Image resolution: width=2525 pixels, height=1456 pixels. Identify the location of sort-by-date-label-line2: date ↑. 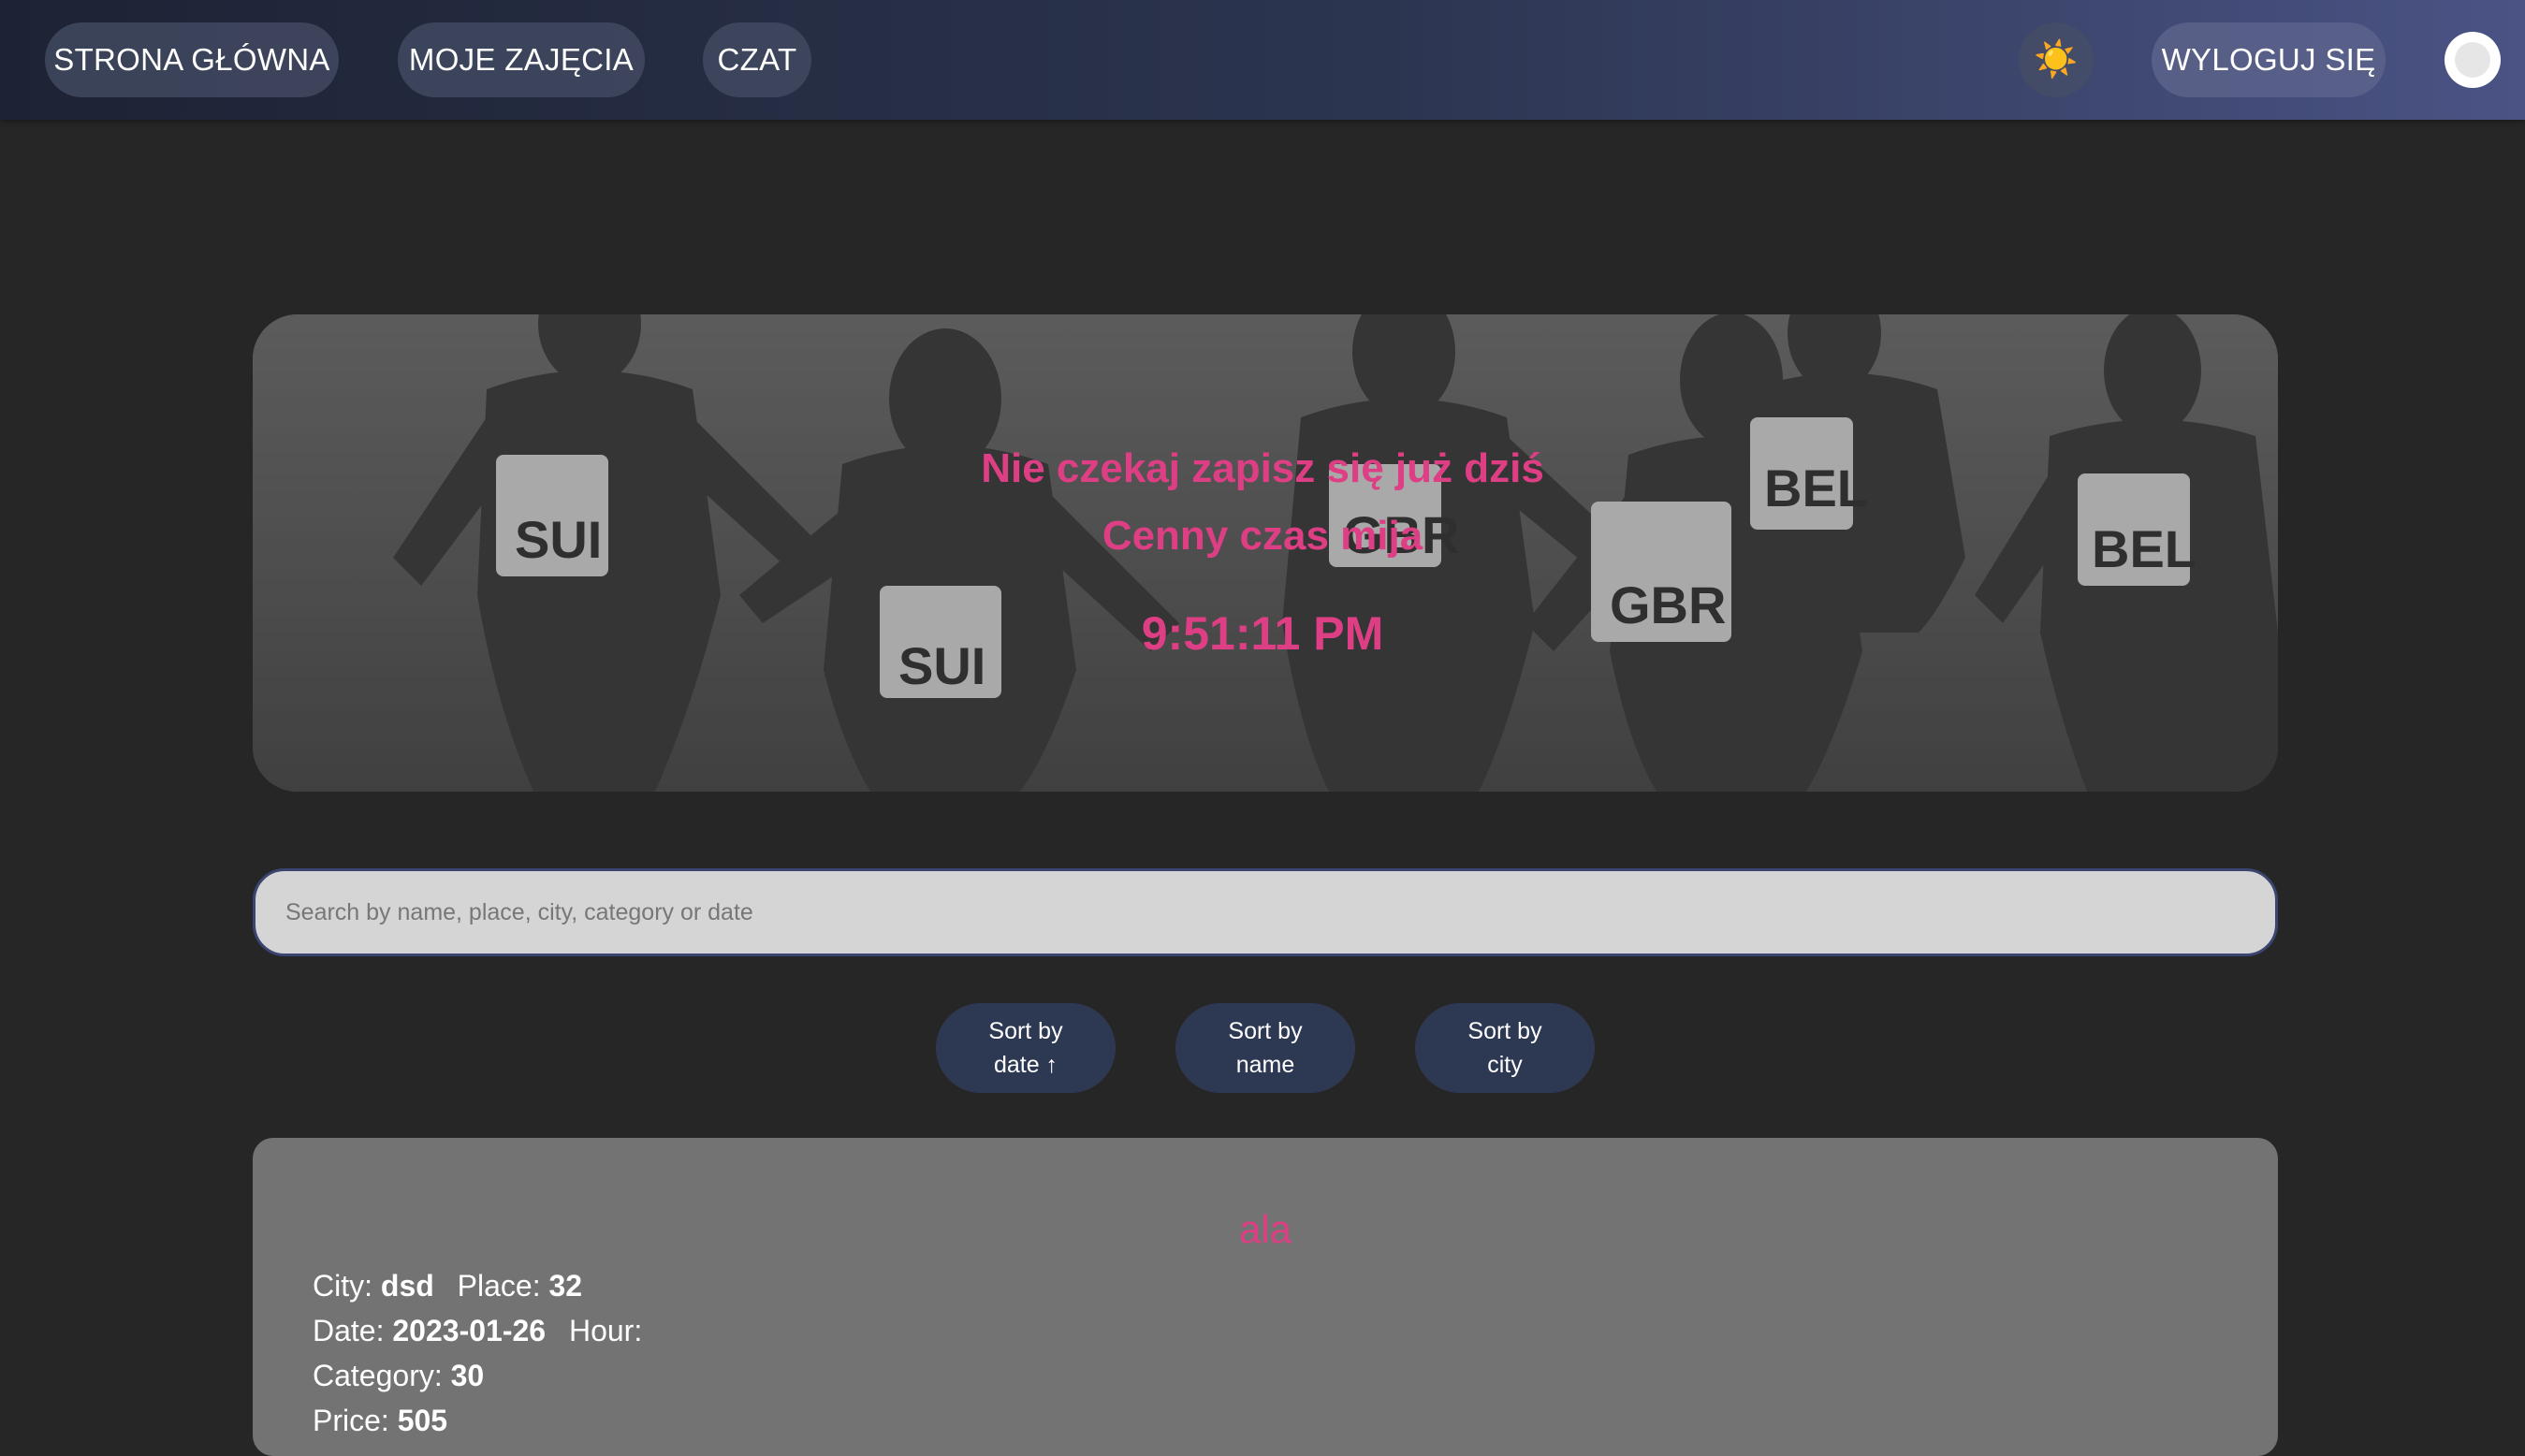
(1026, 1065).